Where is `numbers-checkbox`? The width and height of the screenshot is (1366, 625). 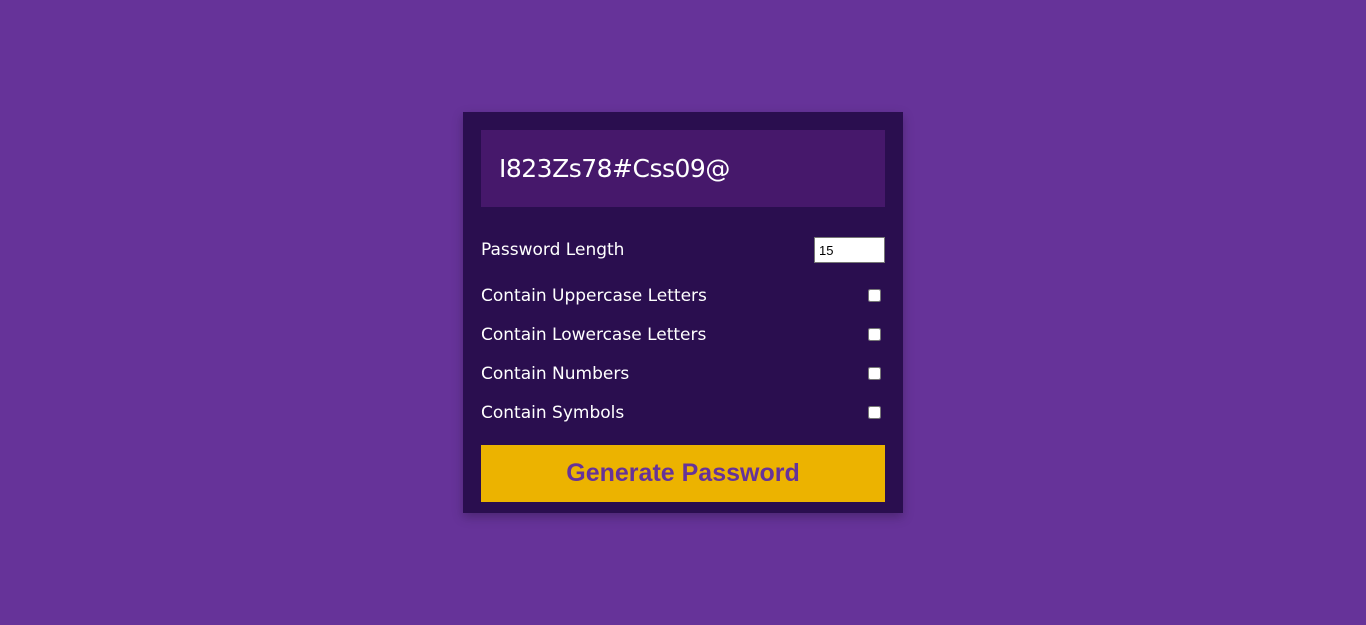 numbers-checkbox is located at coordinates (874, 373).